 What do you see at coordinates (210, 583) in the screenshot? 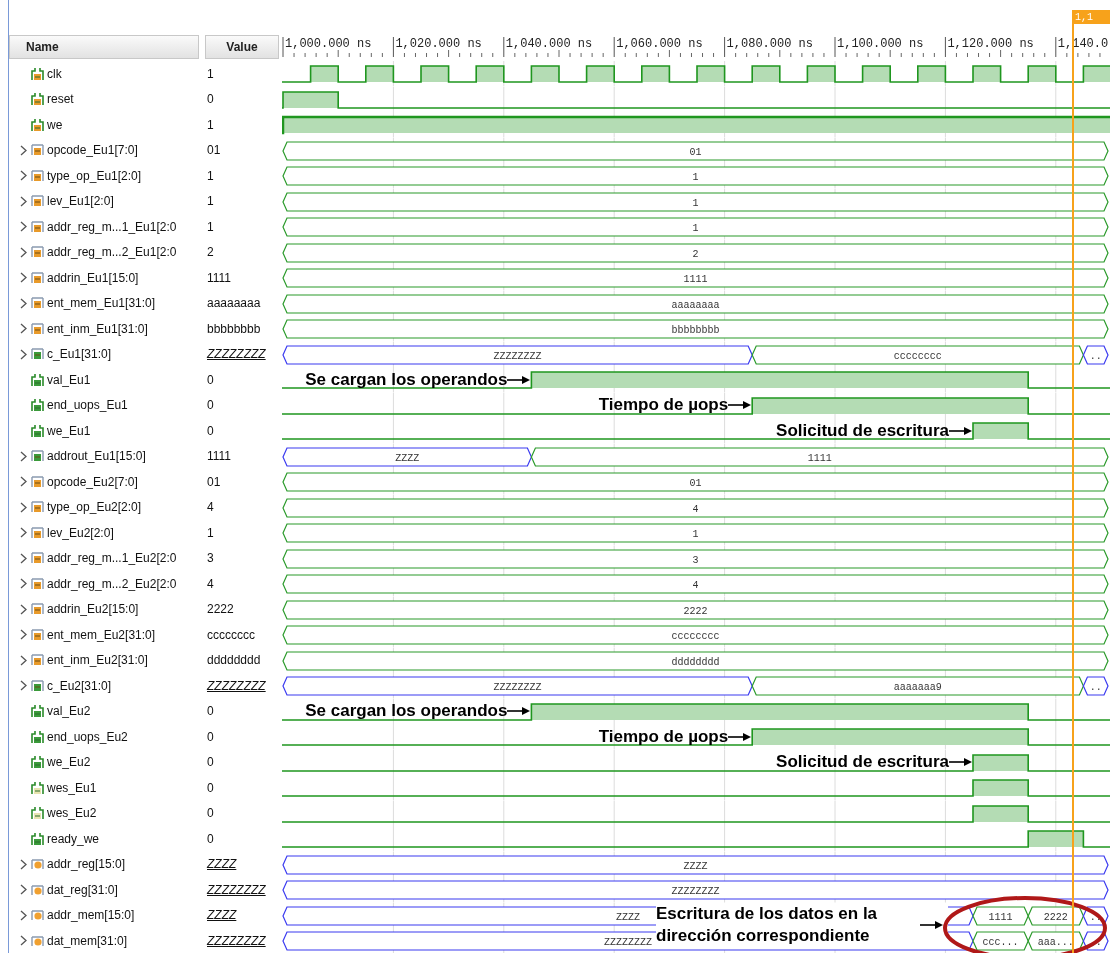
I see `signal-value: 4` at bounding box center [210, 583].